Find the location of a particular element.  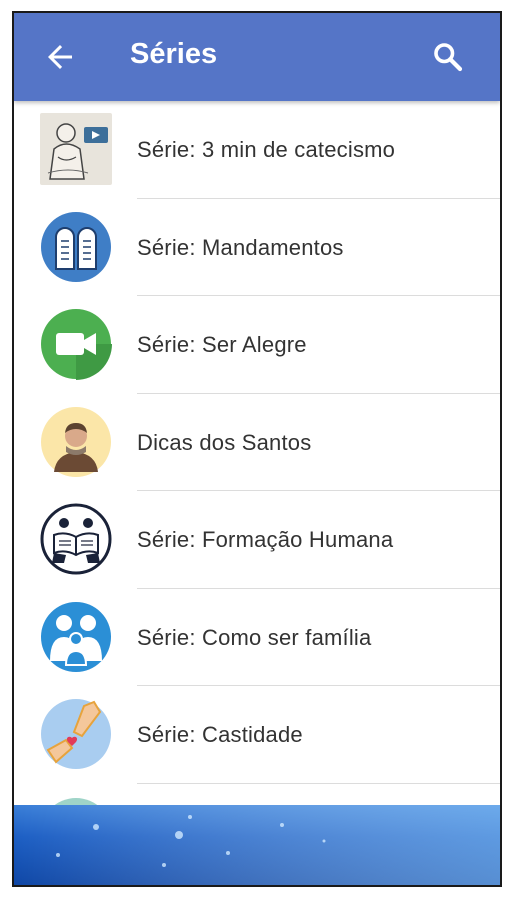

list-item-label: Série: Mandamentos is located at coordinates (240, 247).